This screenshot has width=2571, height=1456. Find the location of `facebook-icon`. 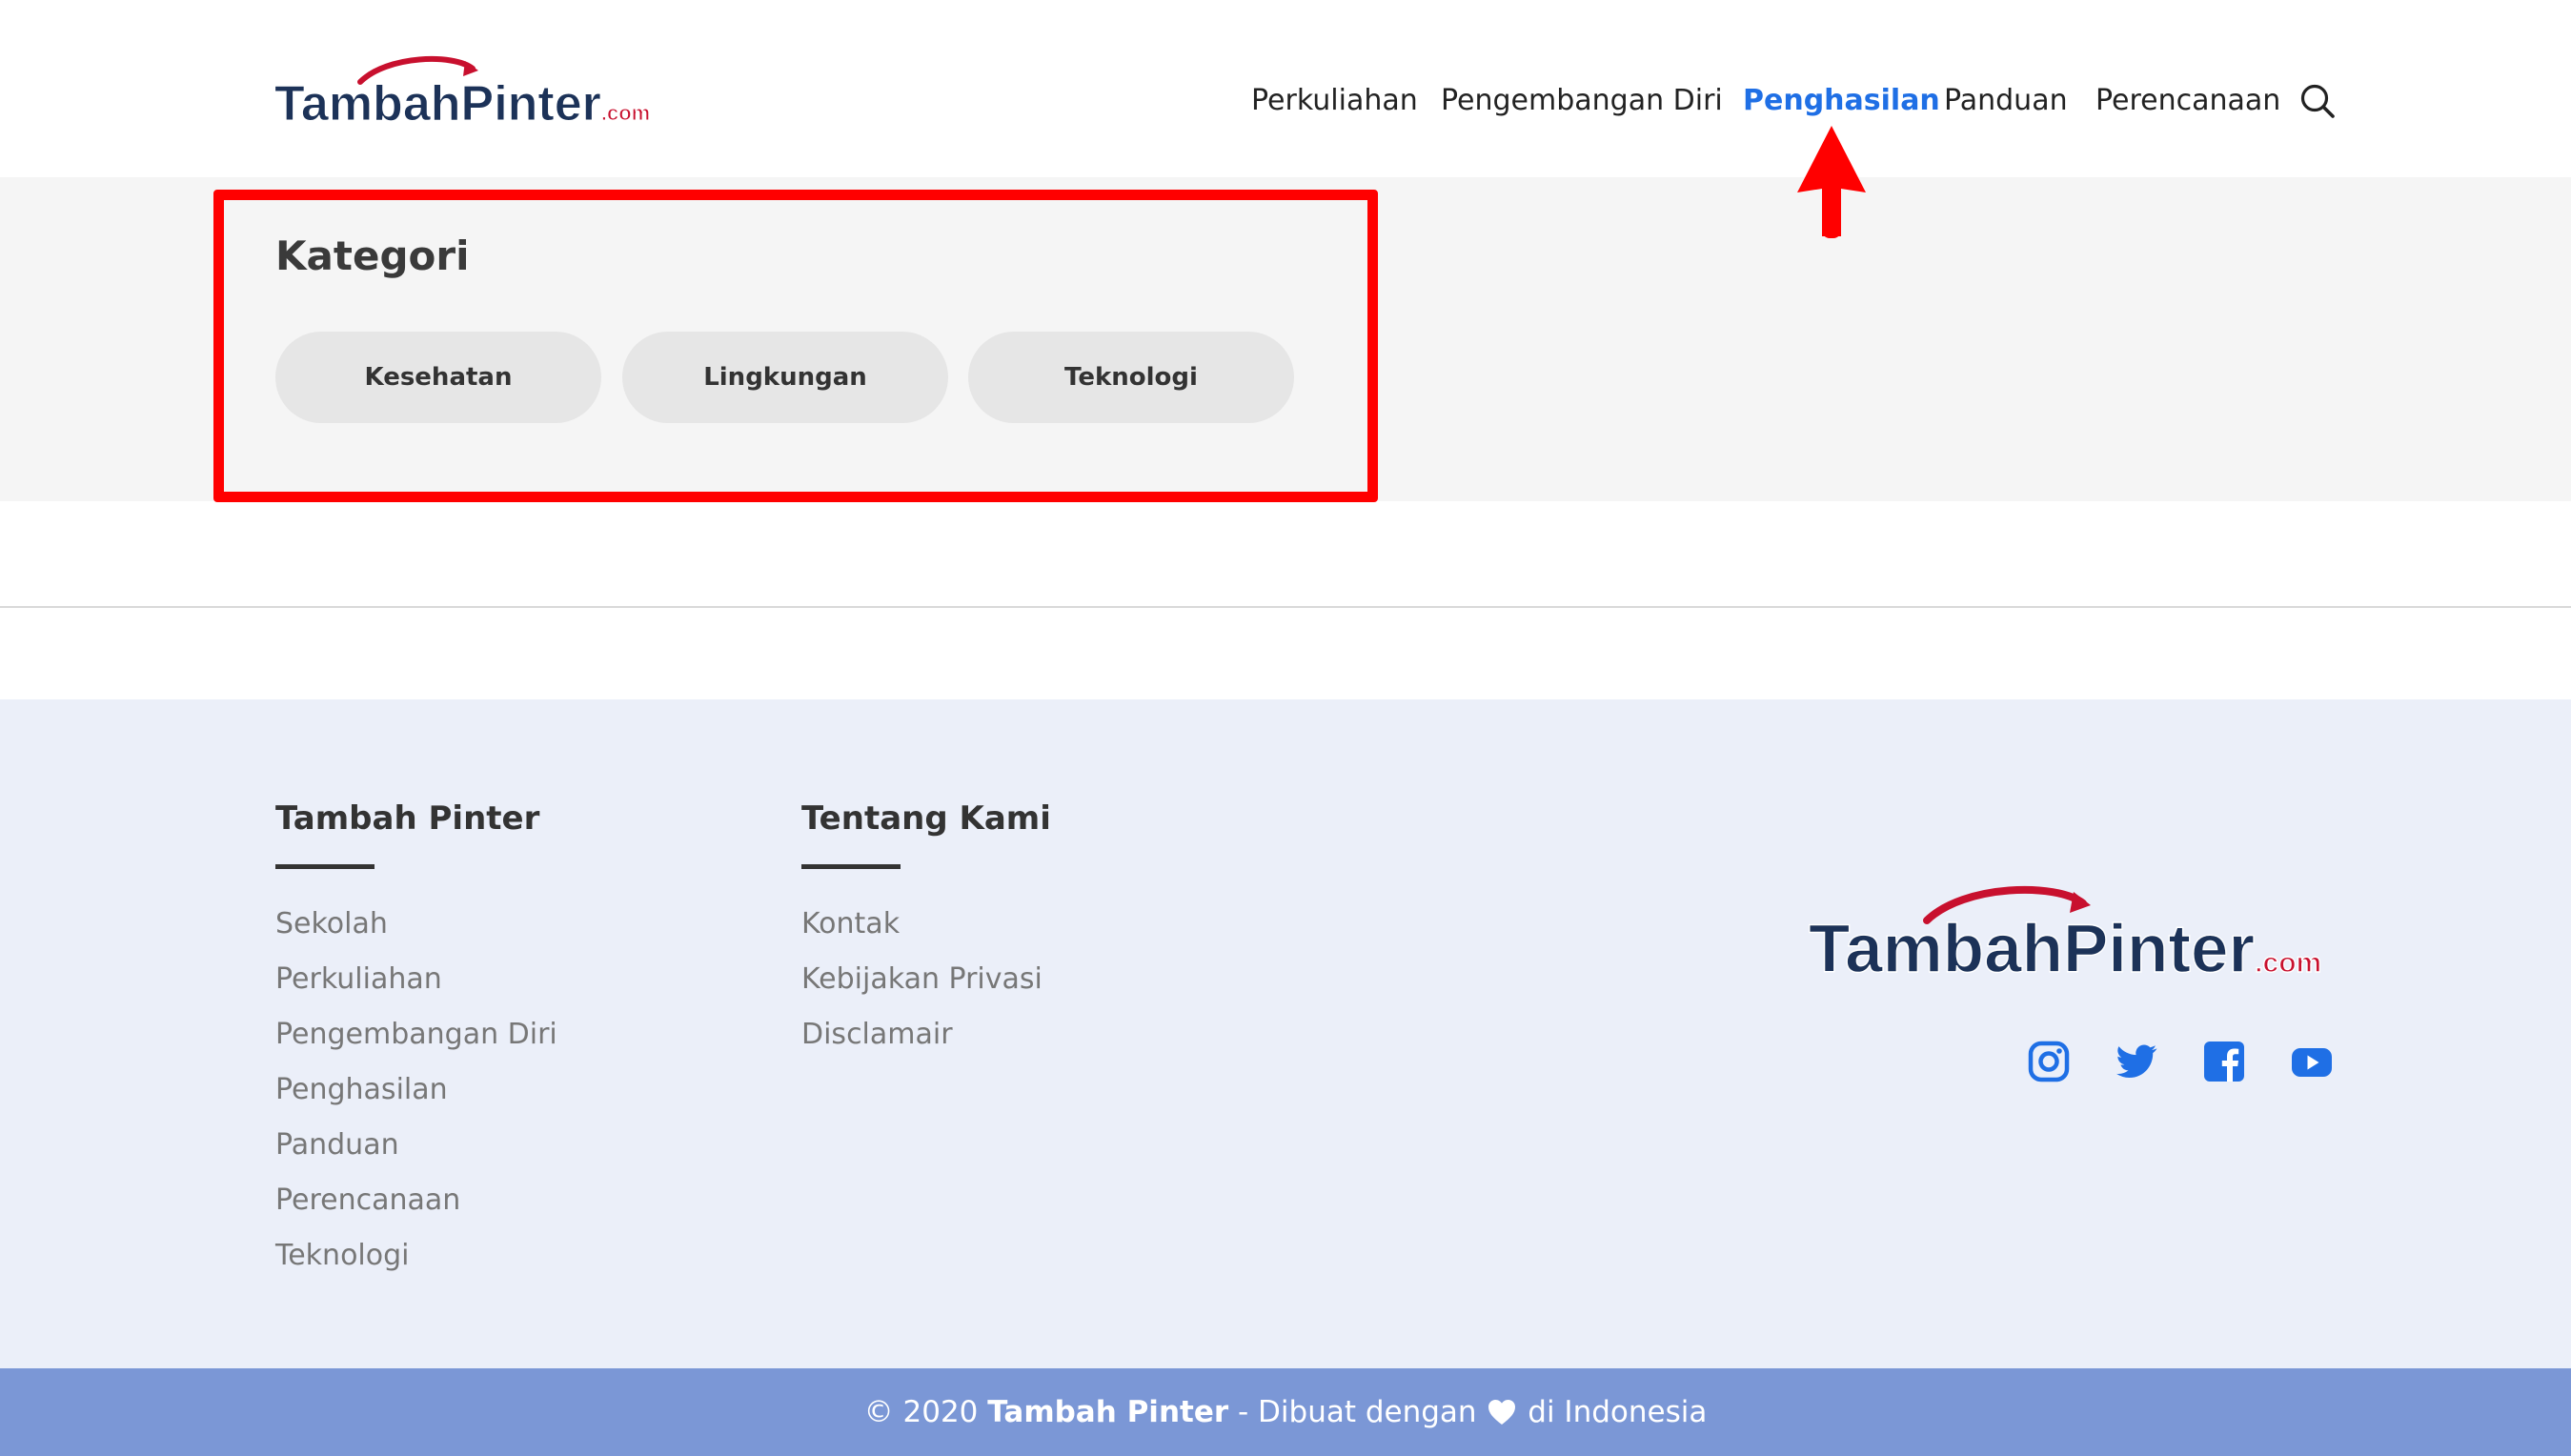

facebook-icon is located at coordinates (2224, 1062).